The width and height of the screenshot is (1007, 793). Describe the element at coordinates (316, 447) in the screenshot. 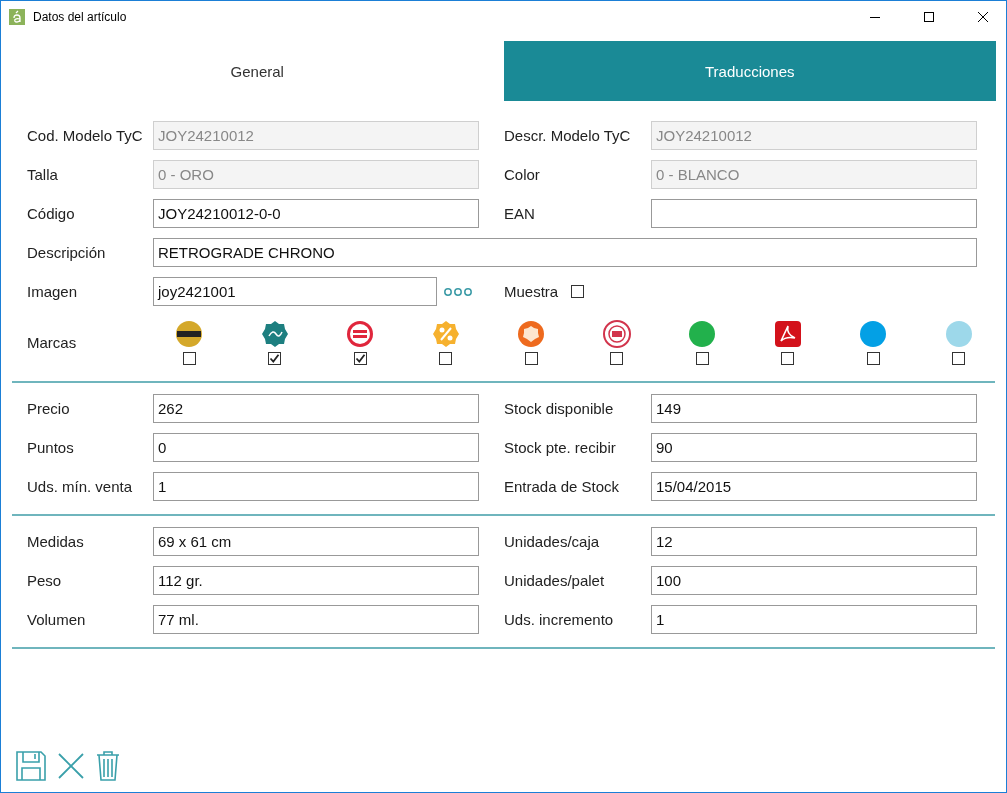

I see `input-field: 0` at that location.